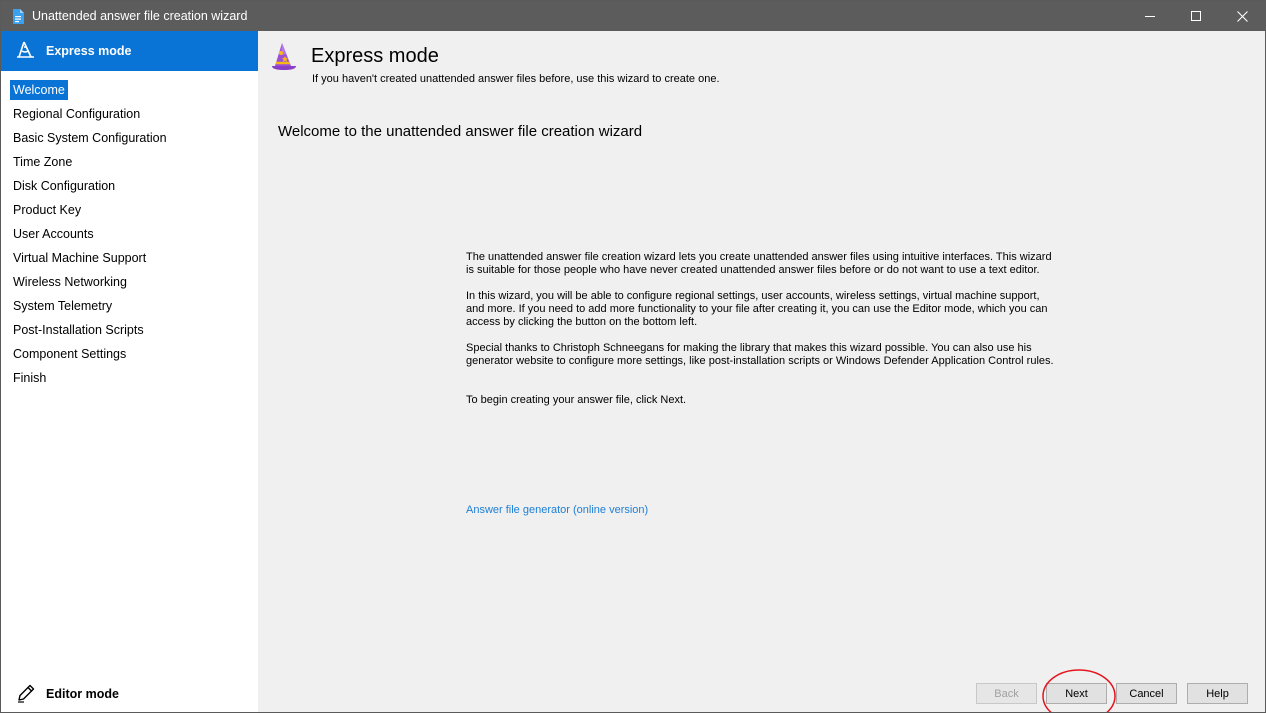 This screenshot has height=713, width=1266. I want to click on editor-mode-label: Editor mode, so click(82, 694).